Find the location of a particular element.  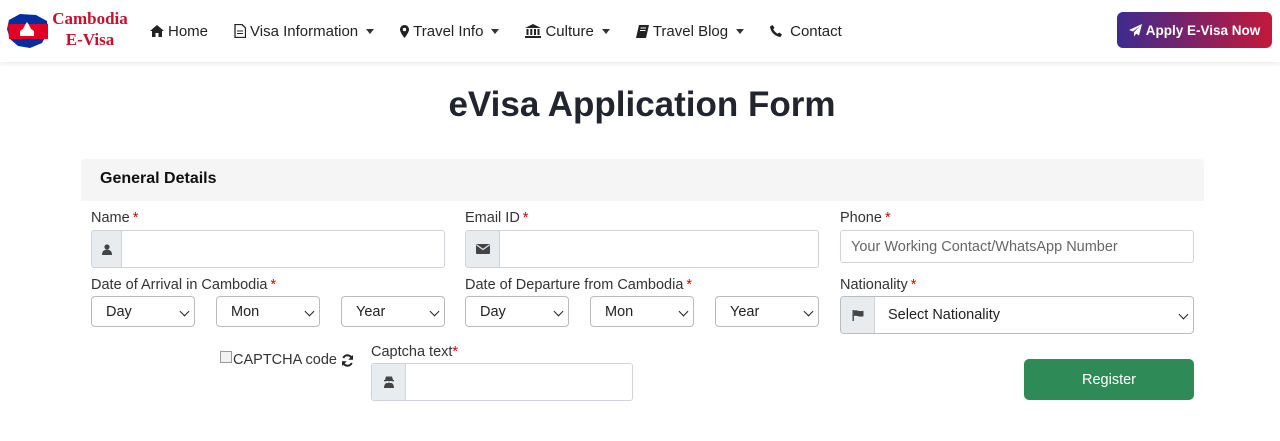

nav-item-travel-info: Travel Info is located at coordinates (450, 31).